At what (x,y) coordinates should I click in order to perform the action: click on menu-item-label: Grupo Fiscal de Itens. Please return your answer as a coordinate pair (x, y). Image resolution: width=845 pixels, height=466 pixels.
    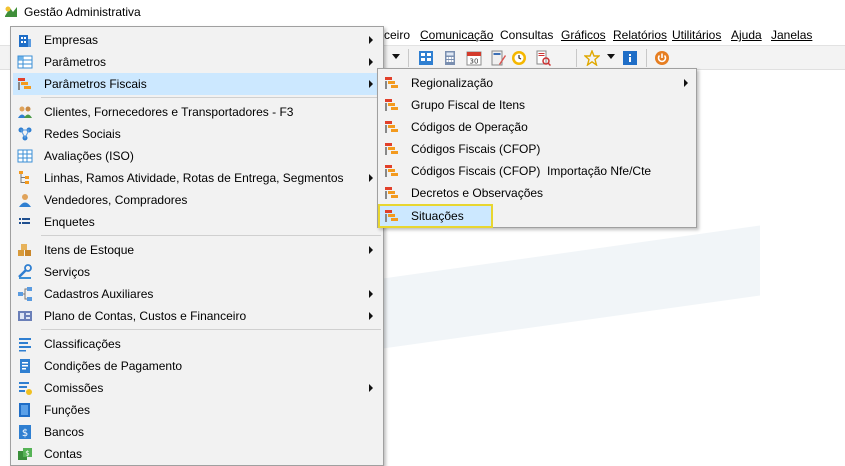
    Looking at the image, I should click on (468, 105).